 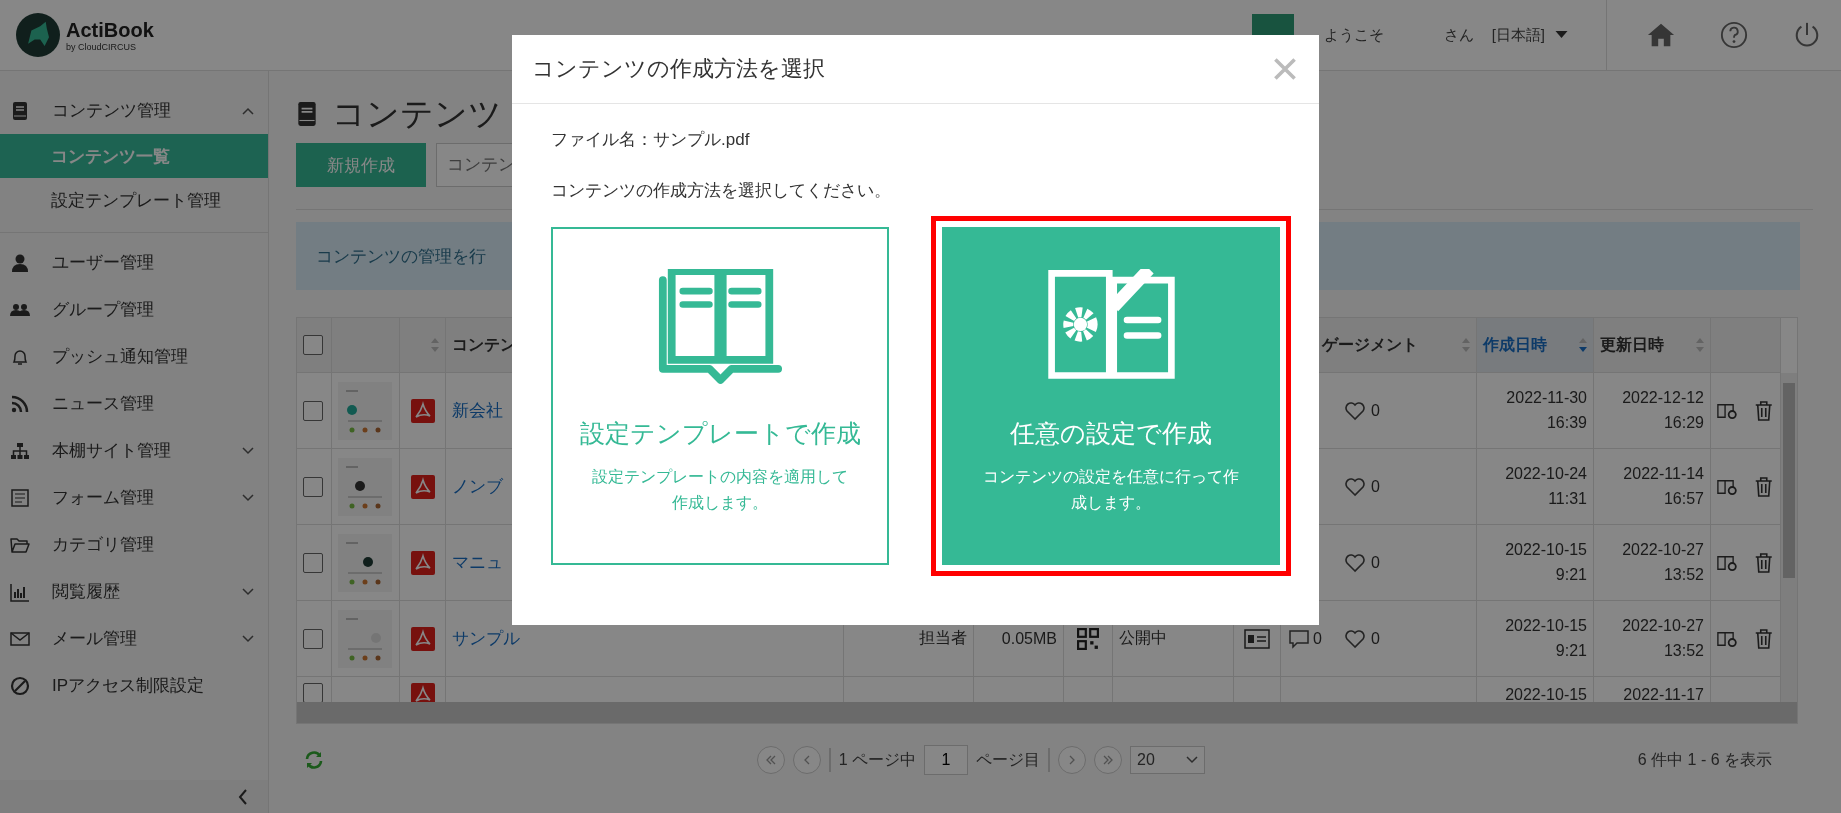 What do you see at coordinates (1458, 35) in the screenshot?
I see `honorific-text: さん` at bounding box center [1458, 35].